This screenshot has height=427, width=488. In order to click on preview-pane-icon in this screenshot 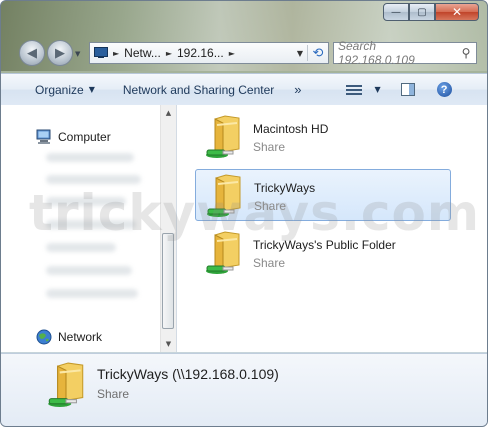, I will do `click(407, 89)`.